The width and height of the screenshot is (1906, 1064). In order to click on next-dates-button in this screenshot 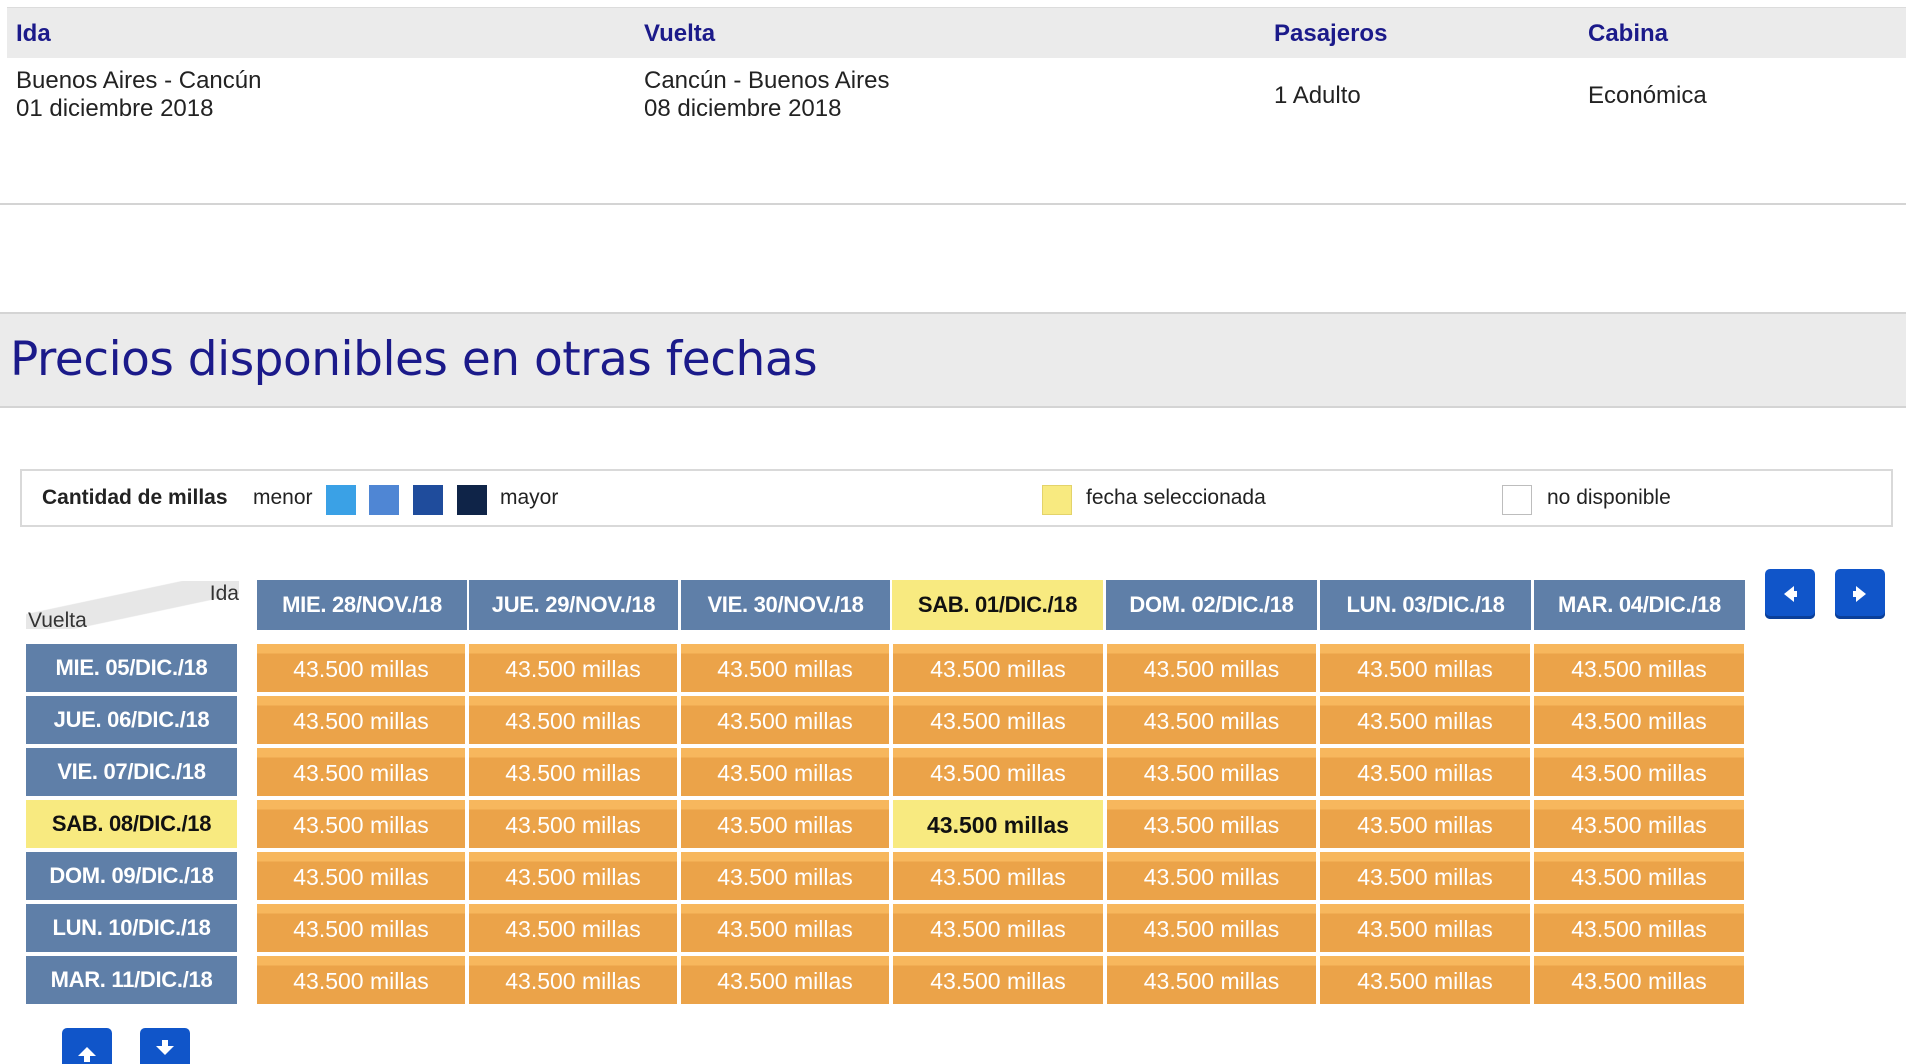, I will do `click(1860, 594)`.